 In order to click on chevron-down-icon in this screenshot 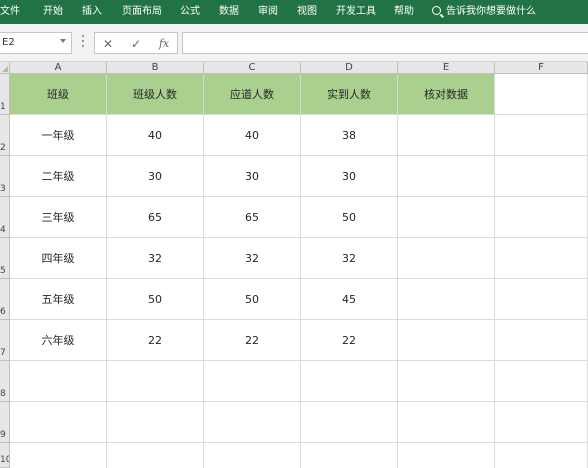, I will do `click(63, 41)`.